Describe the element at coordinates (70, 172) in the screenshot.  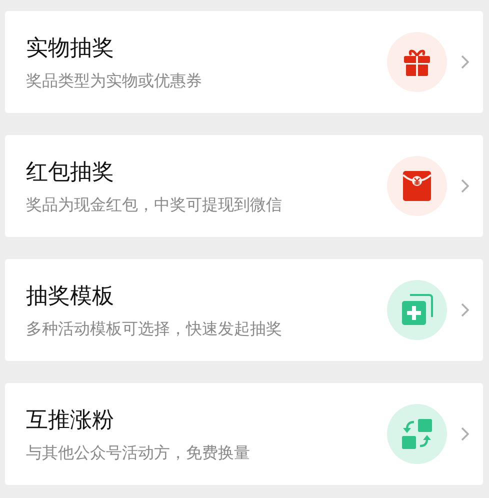
I see `option-title: 红包抽奖` at that location.